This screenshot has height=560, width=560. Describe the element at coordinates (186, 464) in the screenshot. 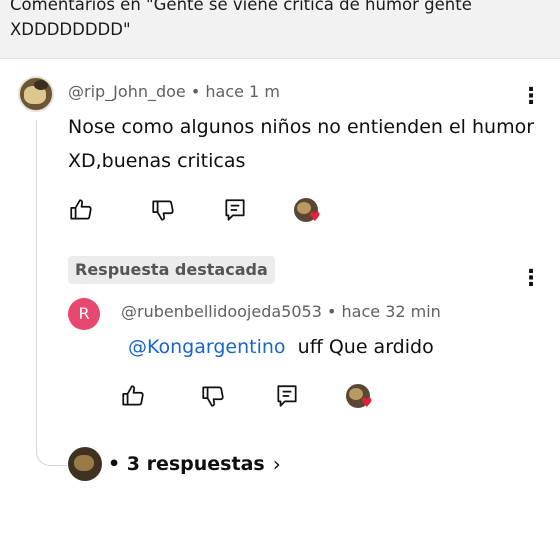

I see `replies-count: • 3 respuestas` at that location.